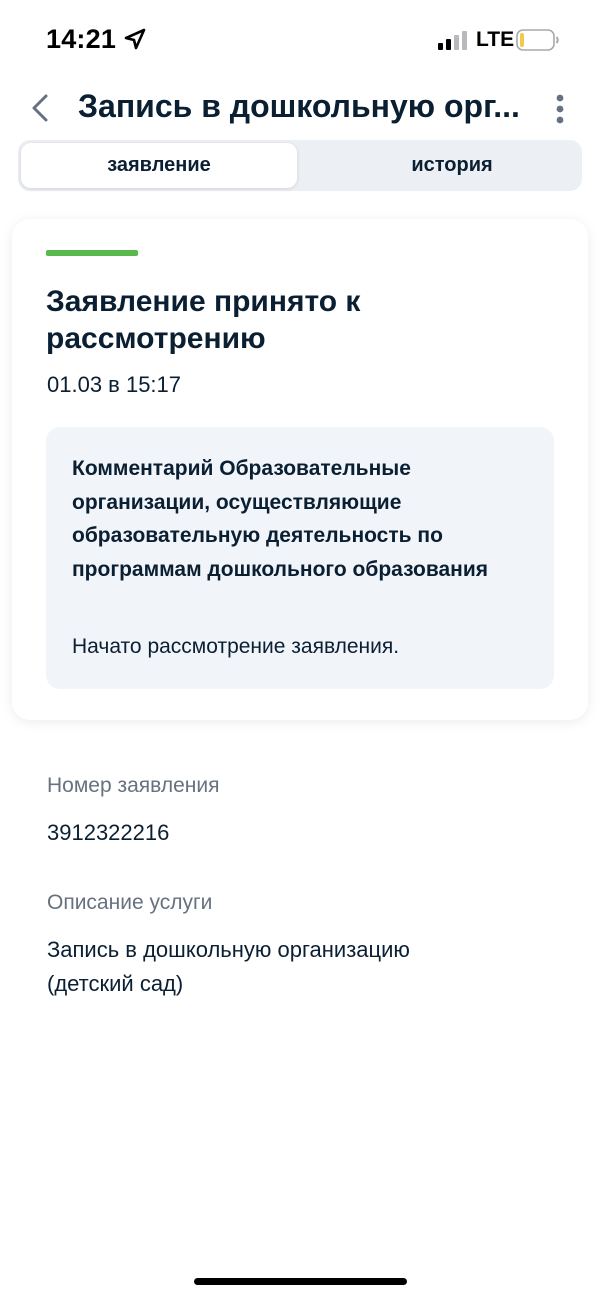 Image resolution: width=600 pixels, height=1297 pixels. What do you see at coordinates (300, 165) in the screenshot?
I see `segmented-tabs: заявление история` at bounding box center [300, 165].